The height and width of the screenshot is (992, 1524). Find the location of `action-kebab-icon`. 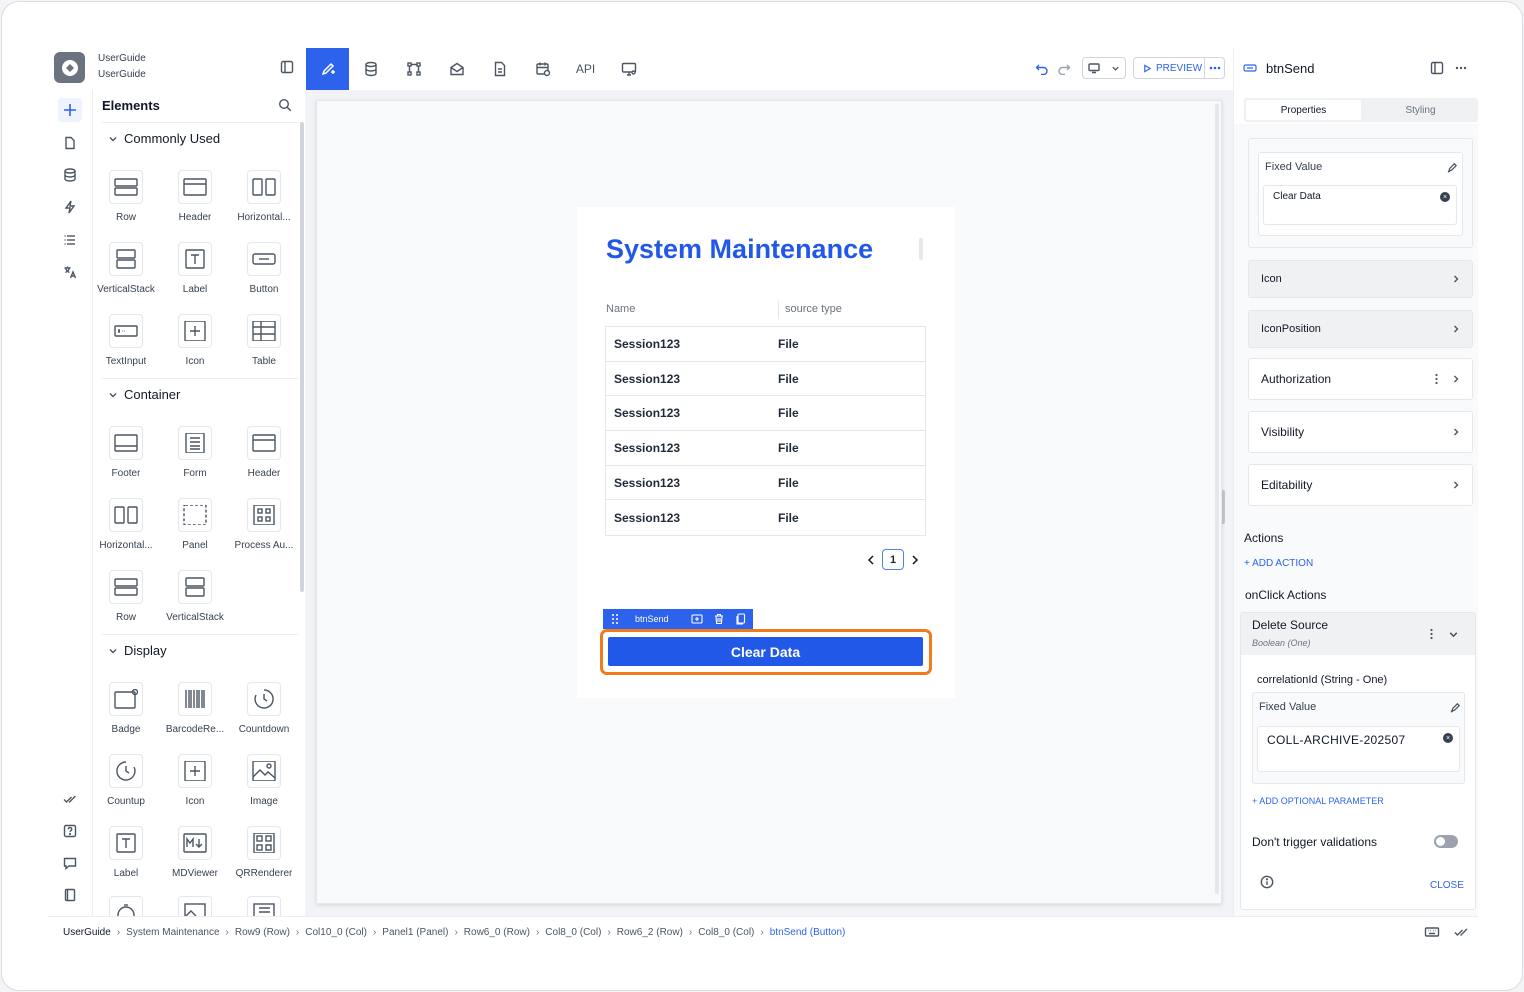

action-kebab-icon is located at coordinates (1431, 634).